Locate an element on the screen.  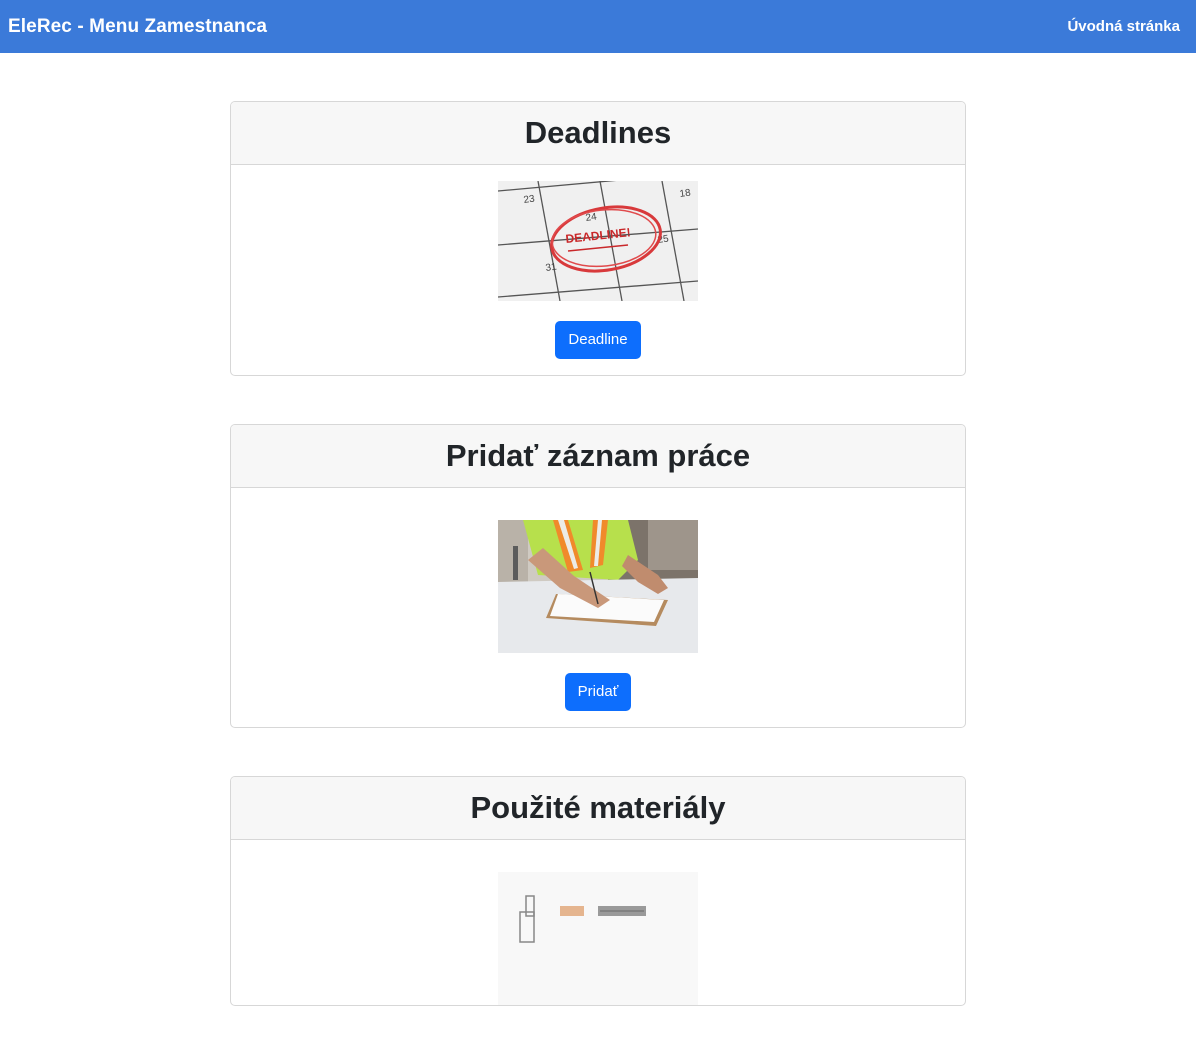
home-link: Úvodná stránka is located at coordinates (1123, 26).